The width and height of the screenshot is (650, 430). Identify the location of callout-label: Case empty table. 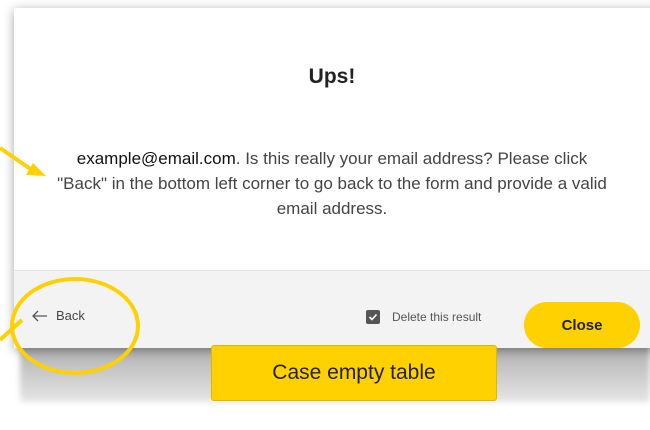
(354, 373).